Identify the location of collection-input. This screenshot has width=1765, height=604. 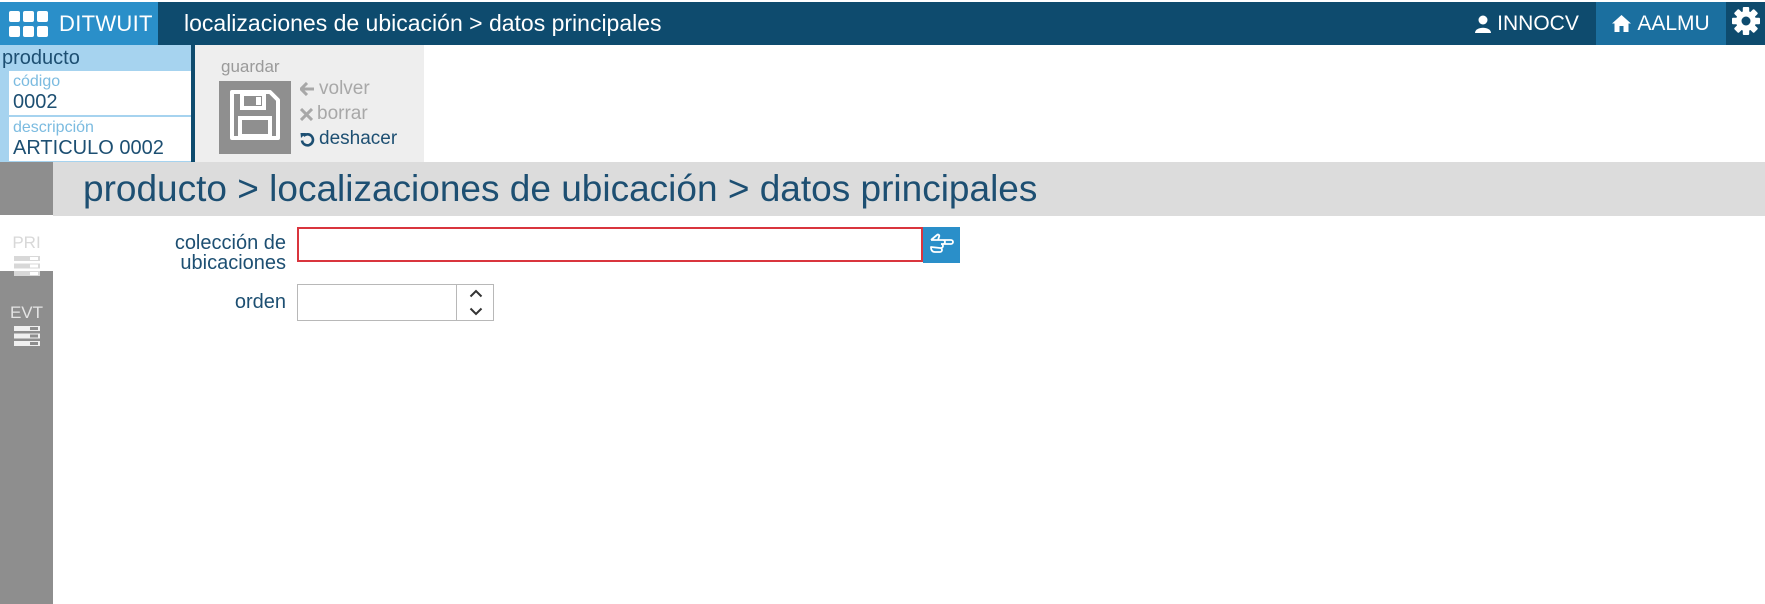
(610, 244).